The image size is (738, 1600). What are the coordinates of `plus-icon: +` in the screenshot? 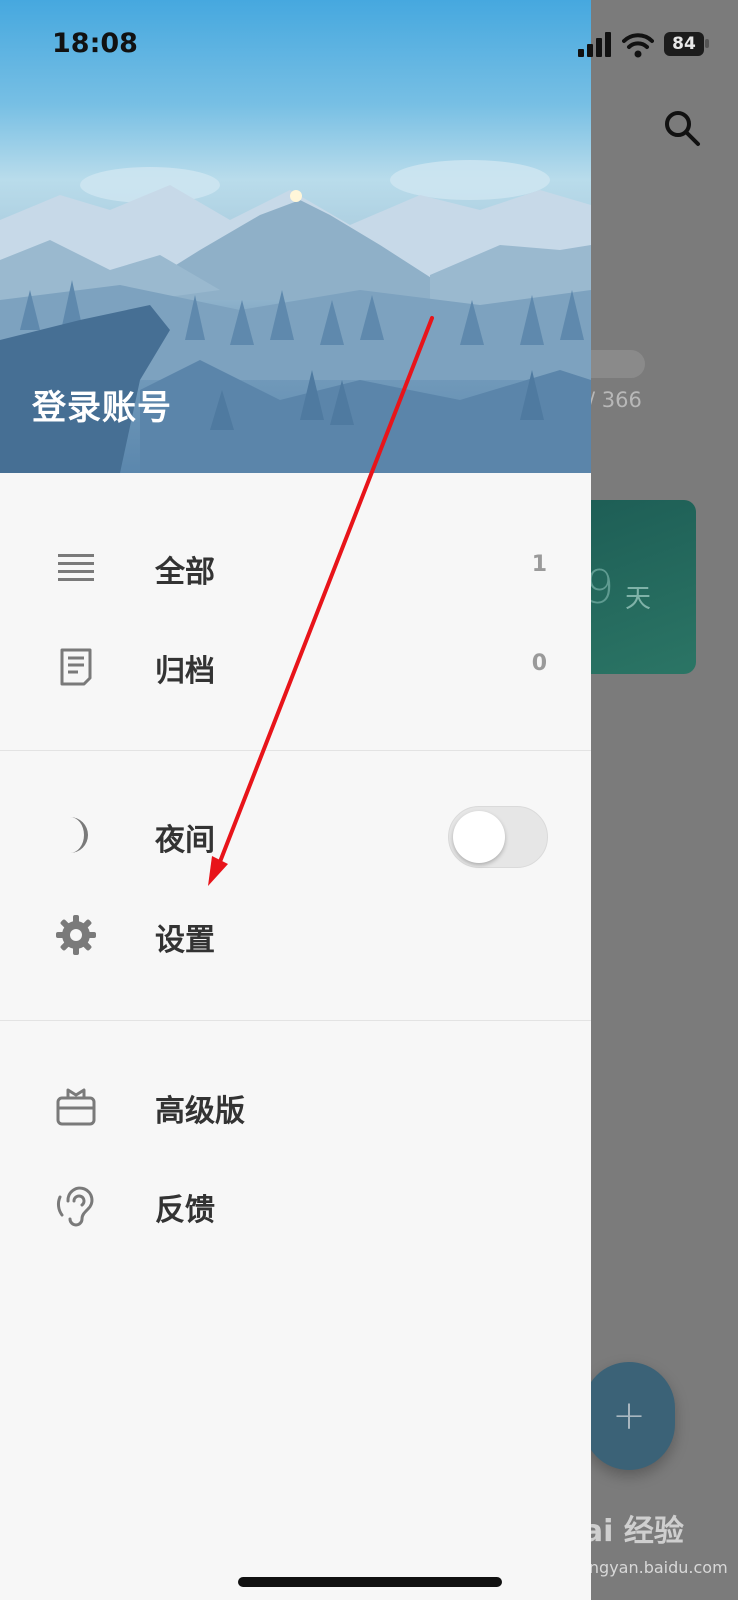 It's located at (629, 1416).